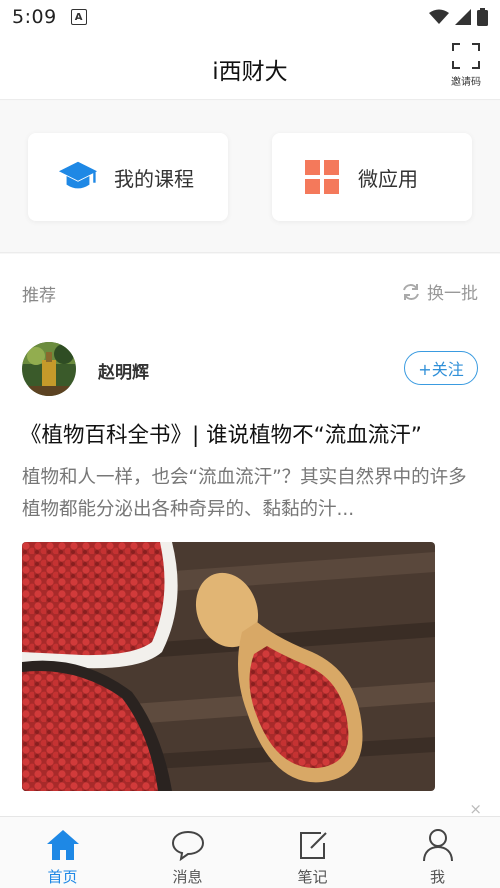  Describe the element at coordinates (78, 17) in the screenshot. I see `a-box-icon: A` at that location.